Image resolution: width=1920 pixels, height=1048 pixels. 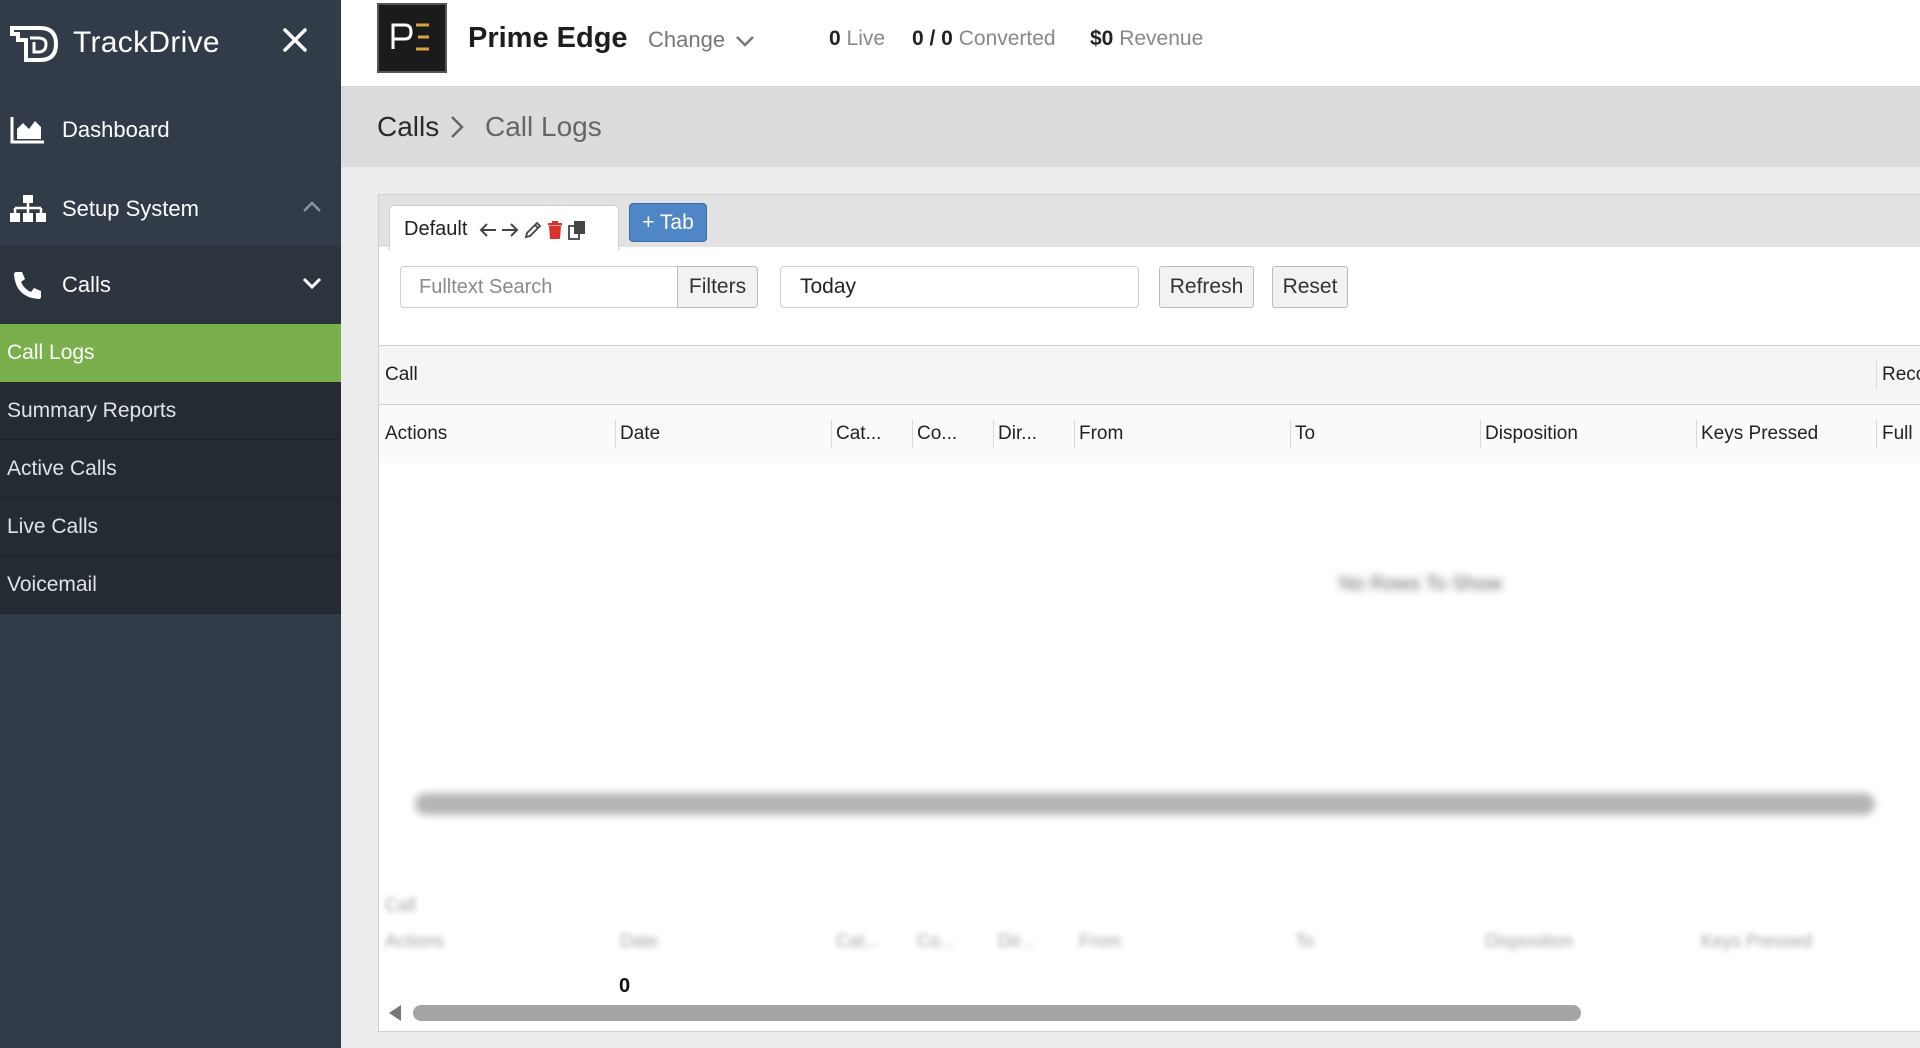 What do you see at coordinates (27, 130) in the screenshot?
I see `chart-area-icon` at bounding box center [27, 130].